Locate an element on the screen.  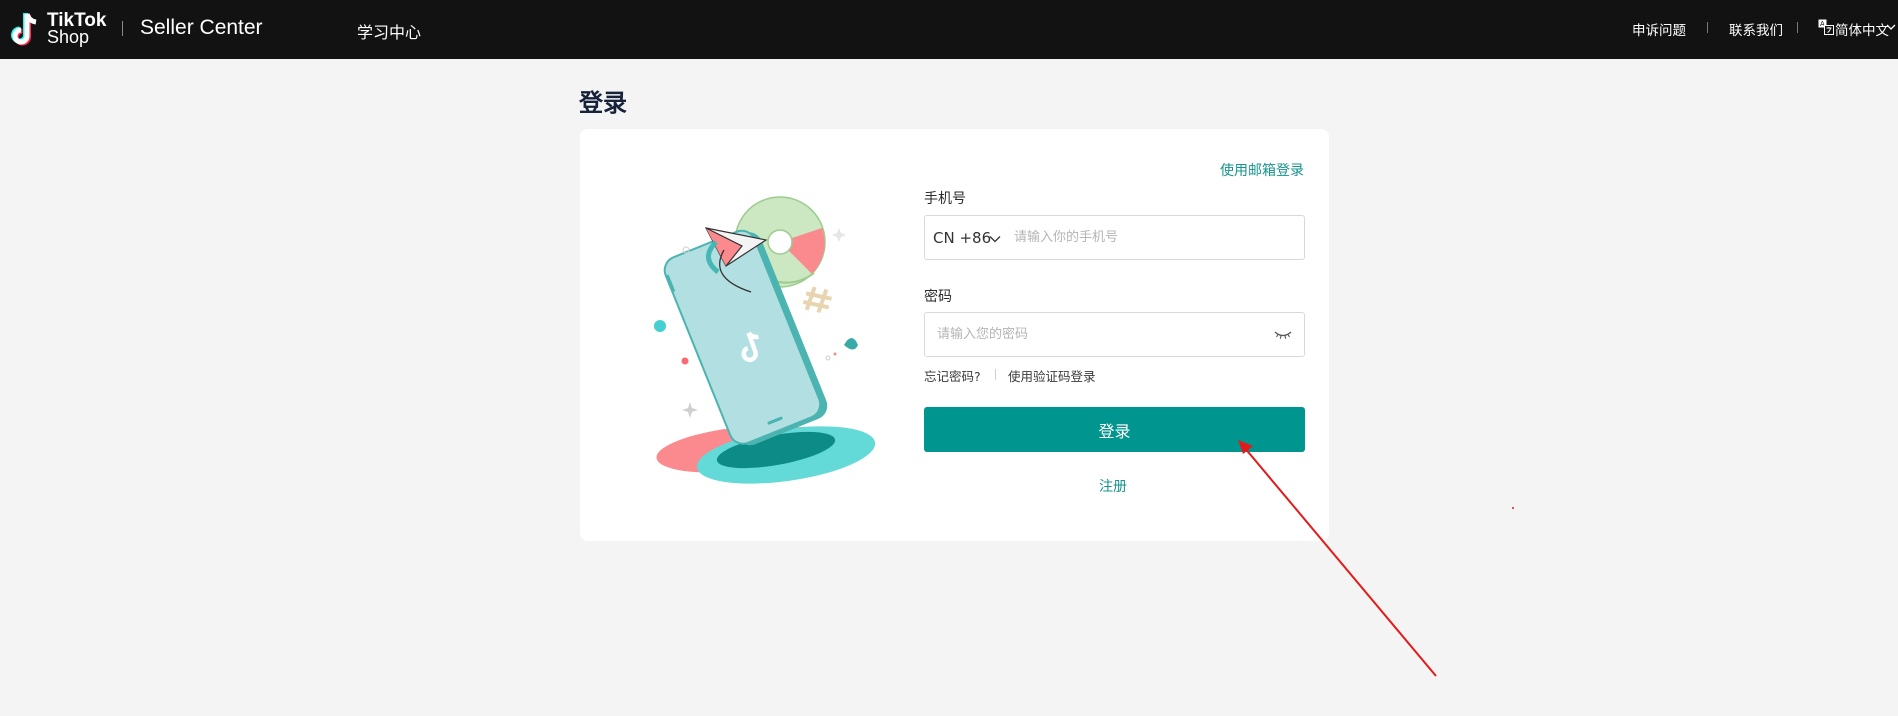
tiktok-note-icon is located at coordinates (24, 29).